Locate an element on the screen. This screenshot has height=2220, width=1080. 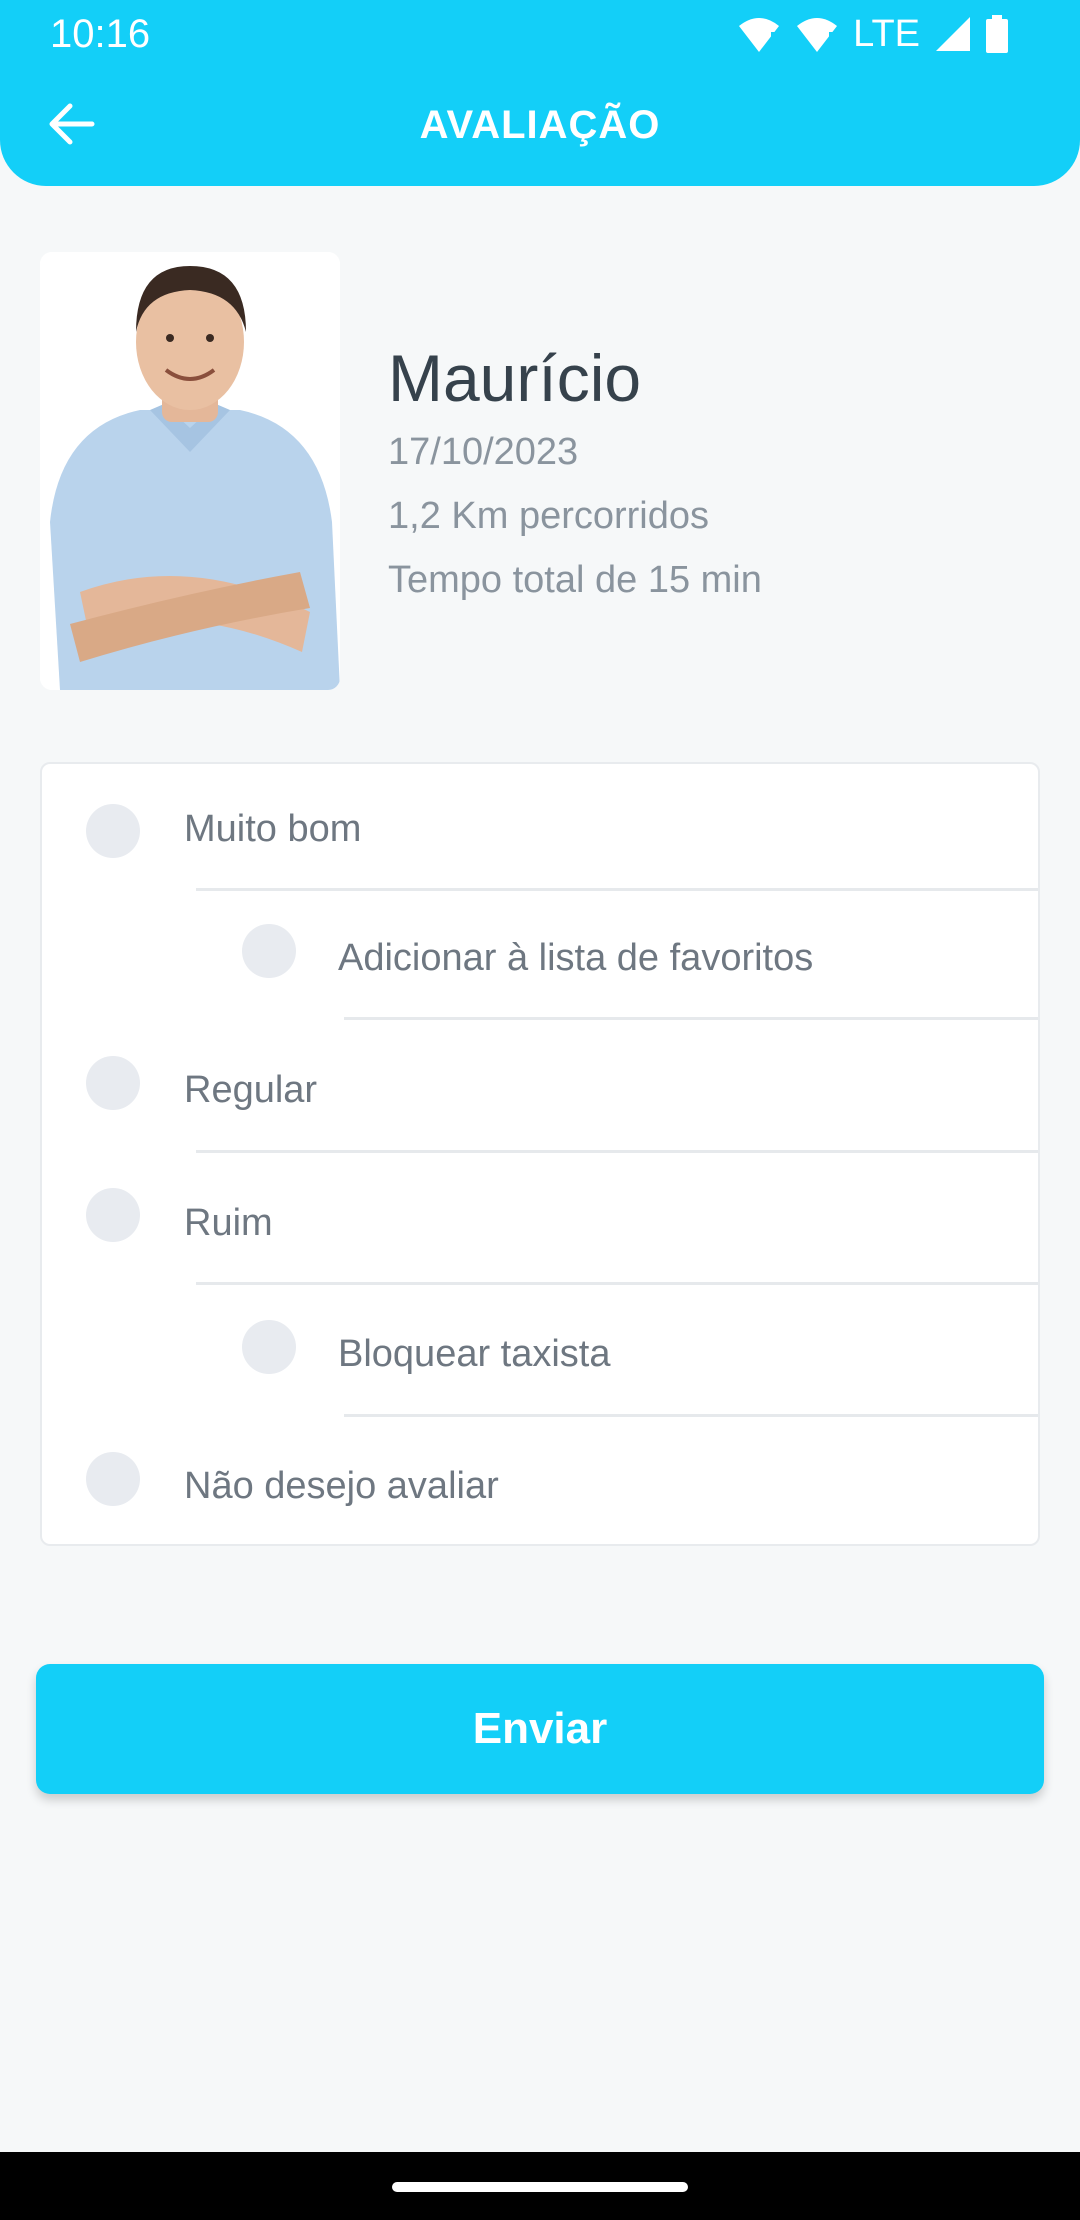
driver-photo is located at coordinates (190, 471).